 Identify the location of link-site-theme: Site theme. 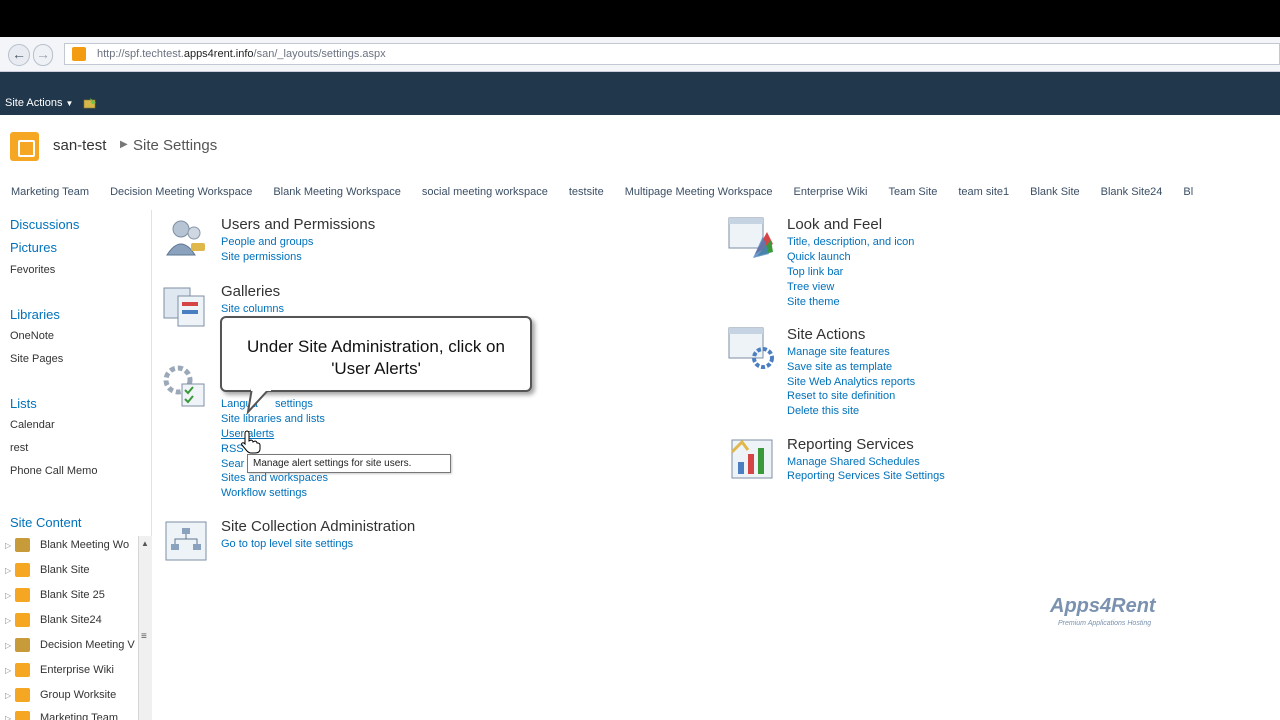
(813, 302).